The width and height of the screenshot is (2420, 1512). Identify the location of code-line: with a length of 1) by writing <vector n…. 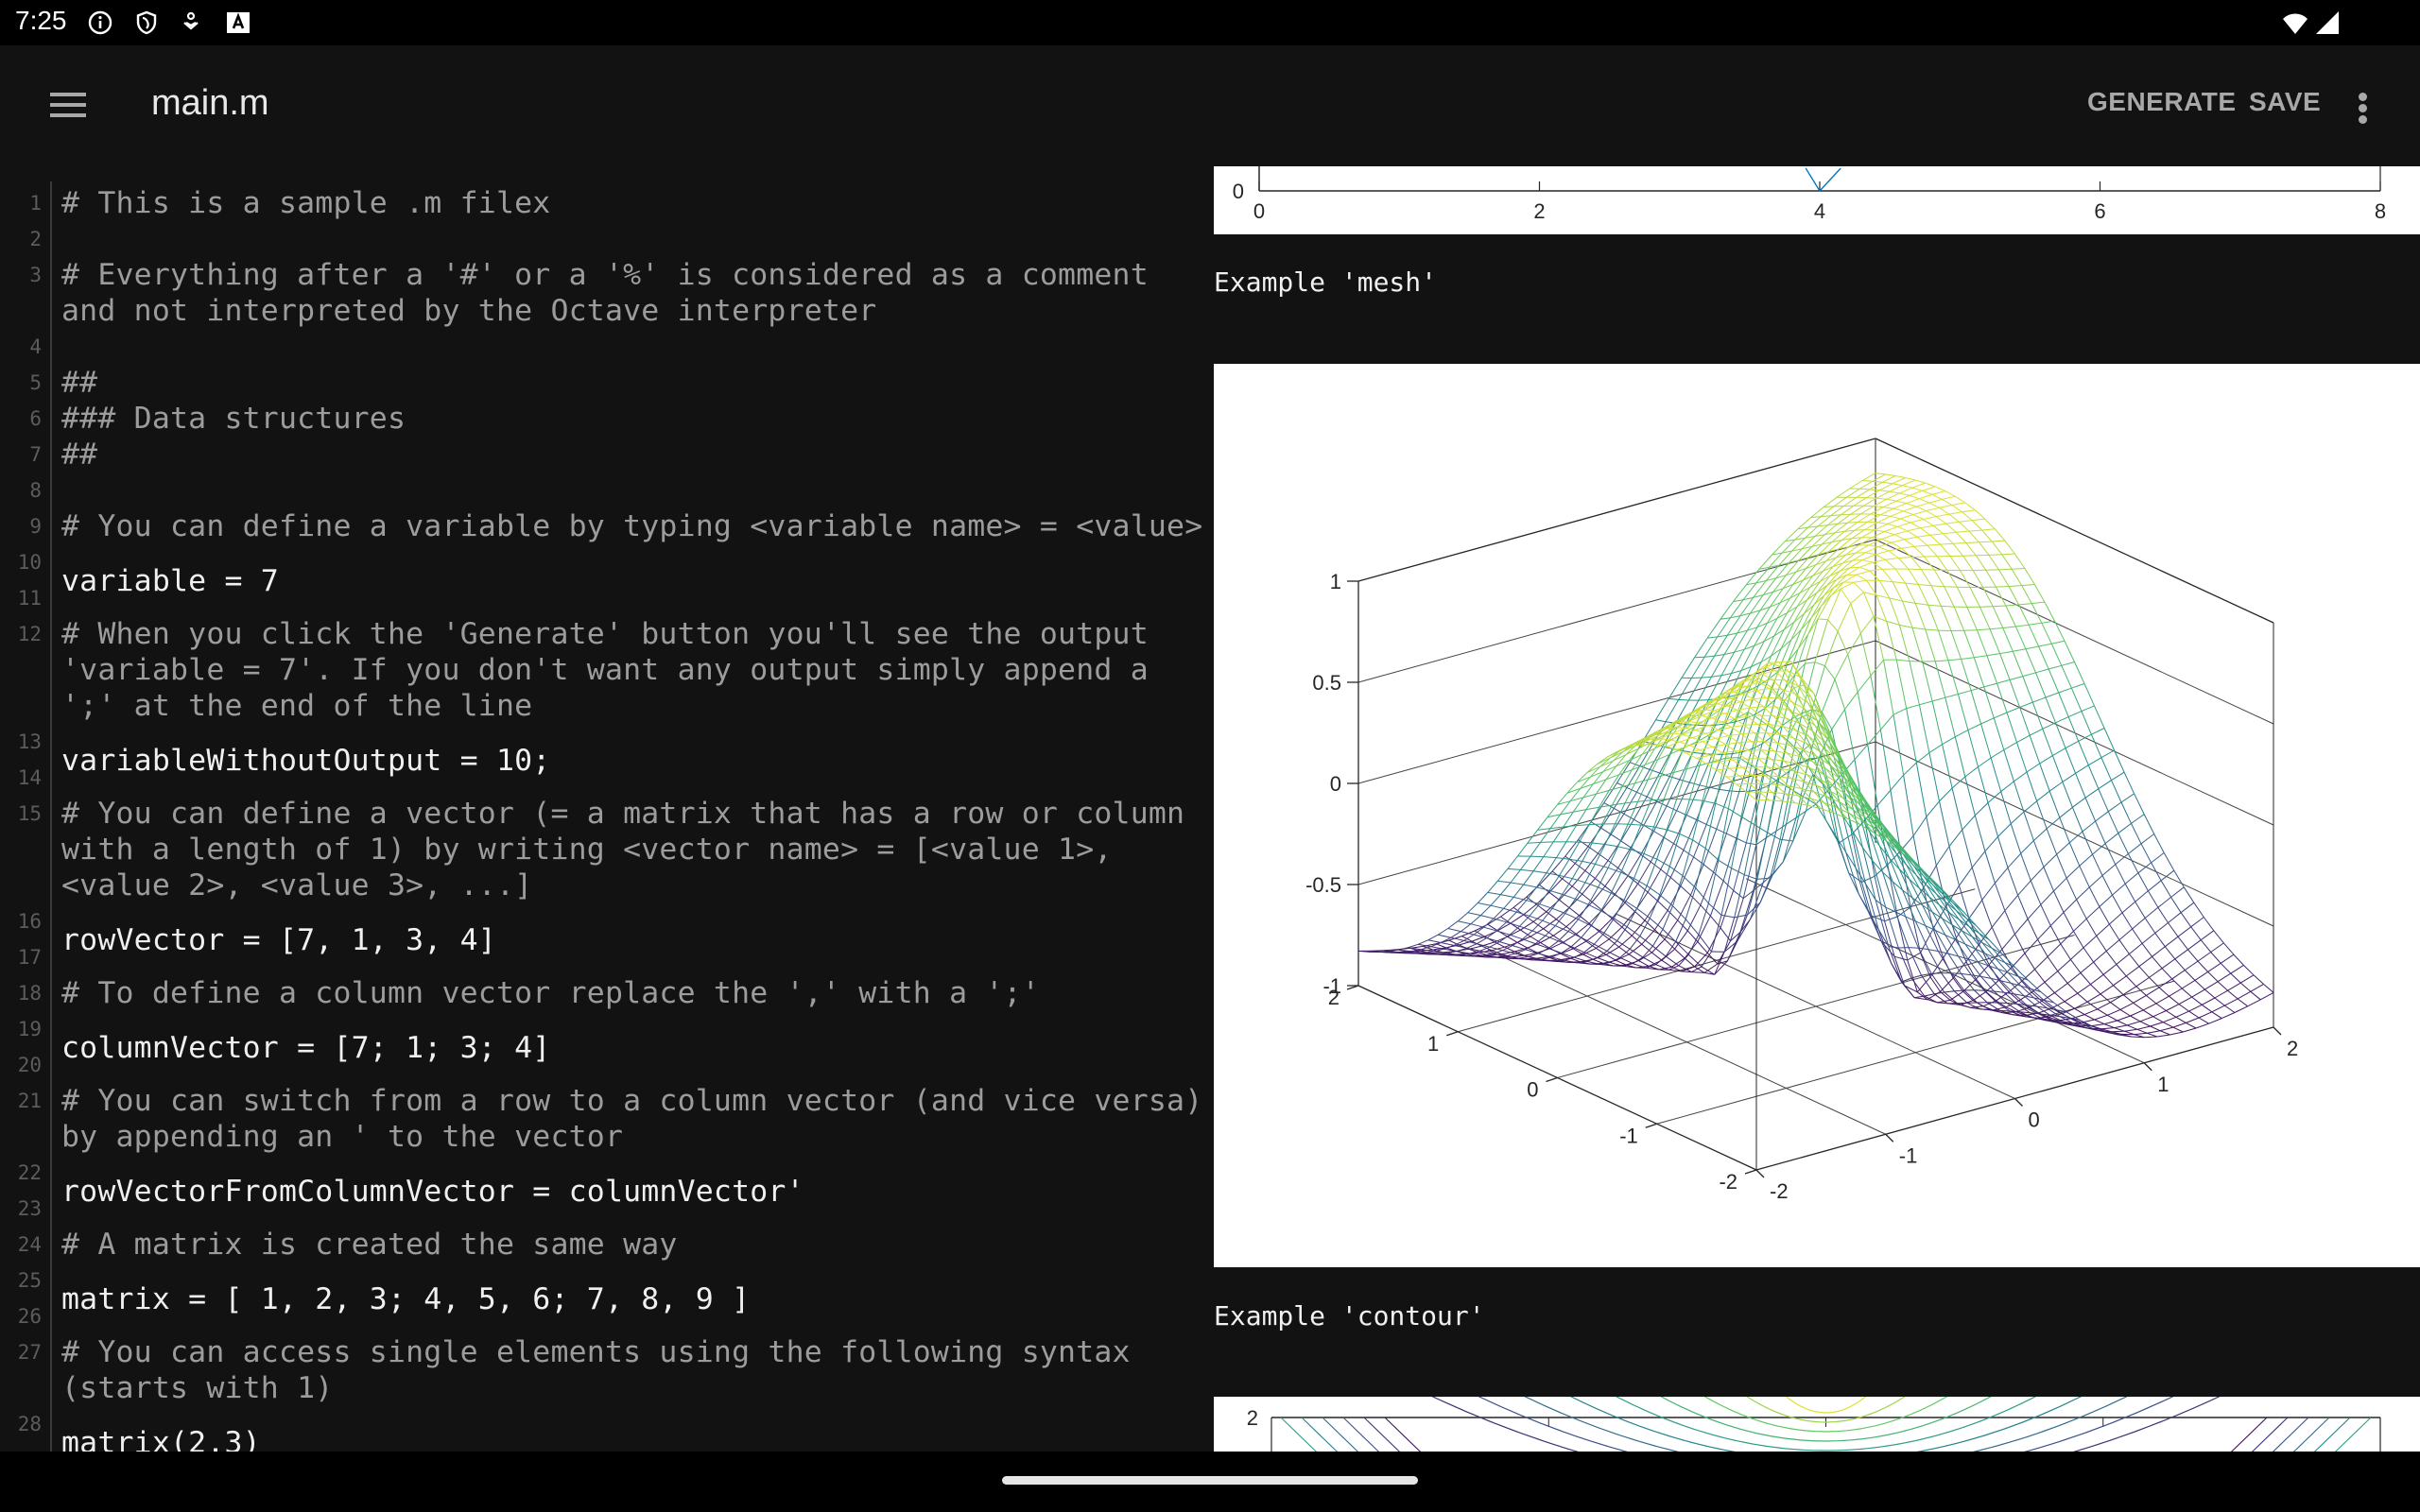
(607, 850).